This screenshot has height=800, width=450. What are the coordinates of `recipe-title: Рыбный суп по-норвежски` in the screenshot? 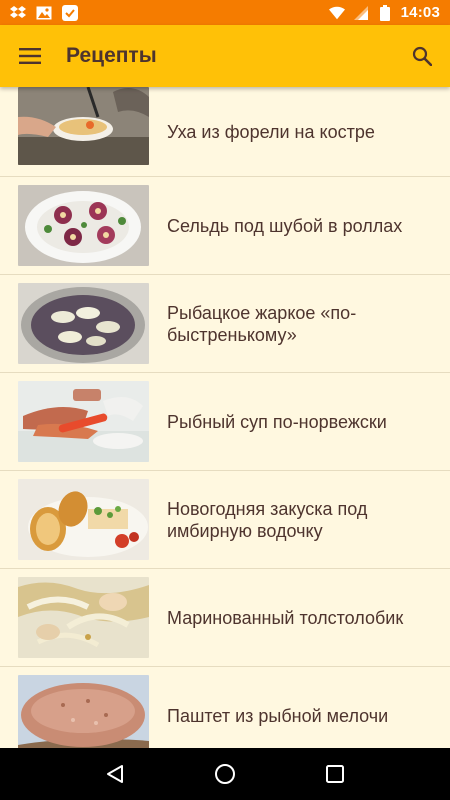 It's located at (277, 421).